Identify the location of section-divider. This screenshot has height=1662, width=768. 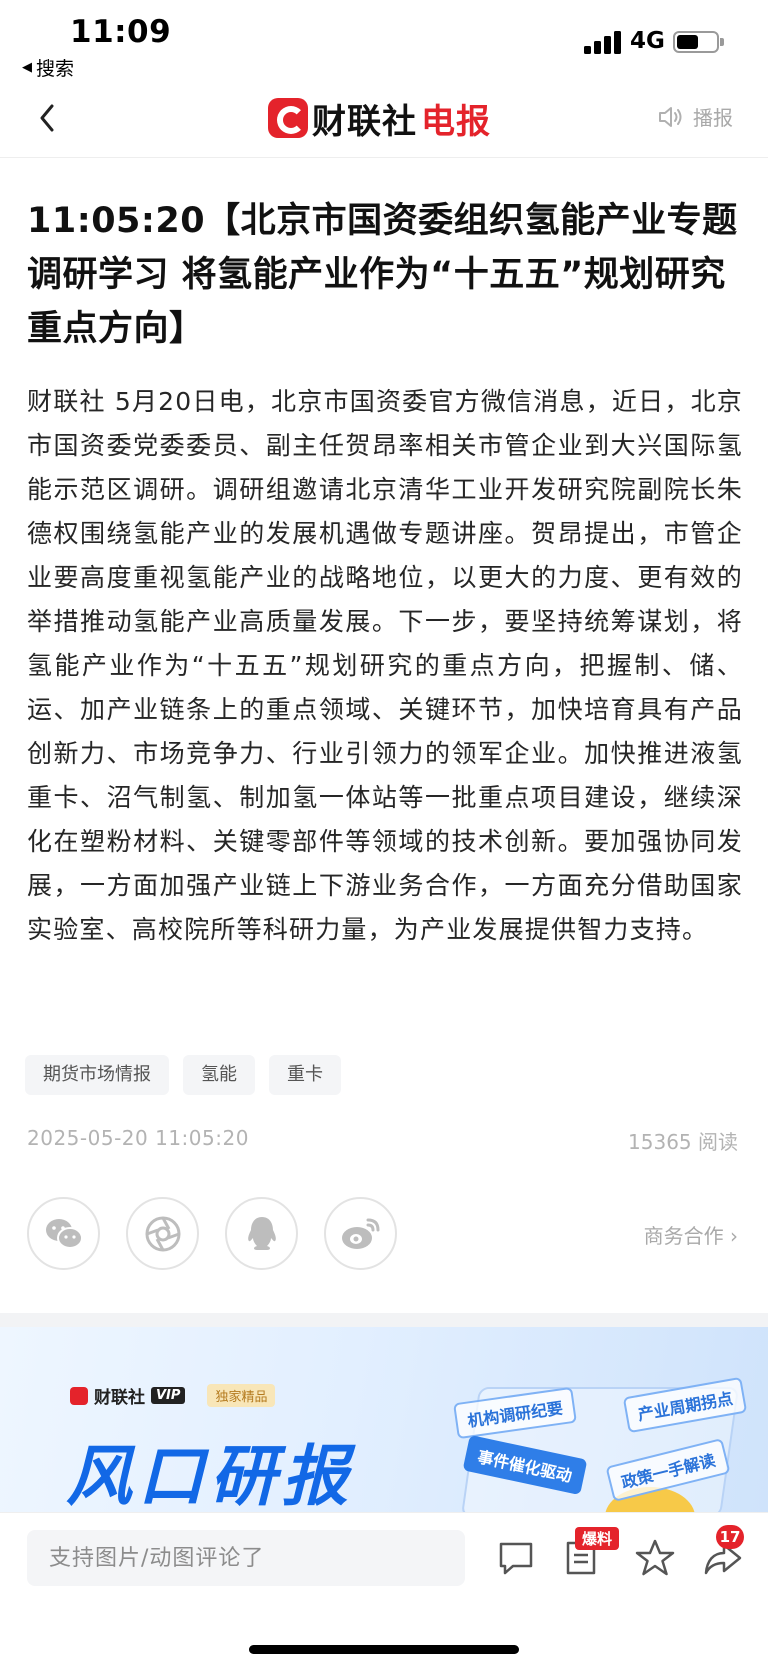
(384, 1320).